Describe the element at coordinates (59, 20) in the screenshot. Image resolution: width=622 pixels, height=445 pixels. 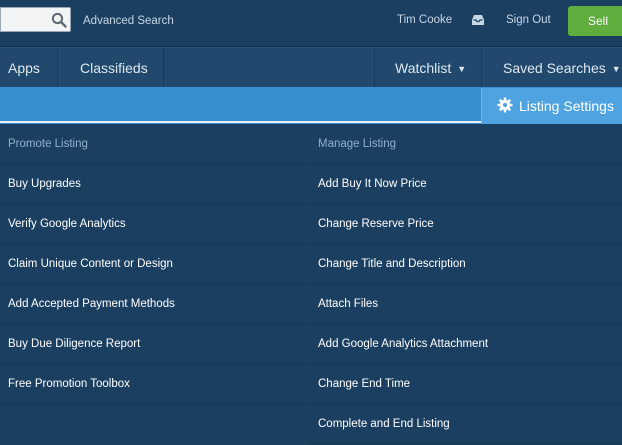
I see `search-icon` at that location.